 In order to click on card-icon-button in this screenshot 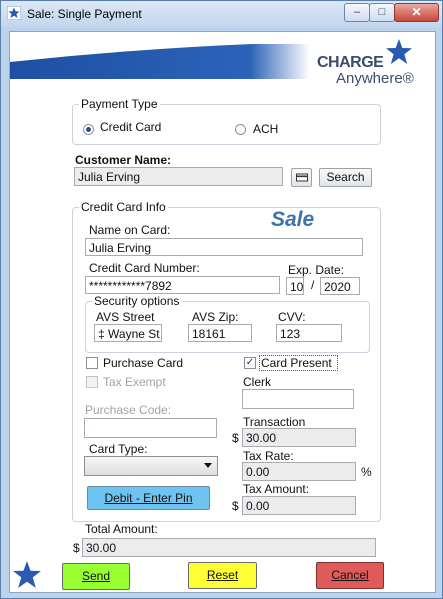, I will do `click(301, 177)`.